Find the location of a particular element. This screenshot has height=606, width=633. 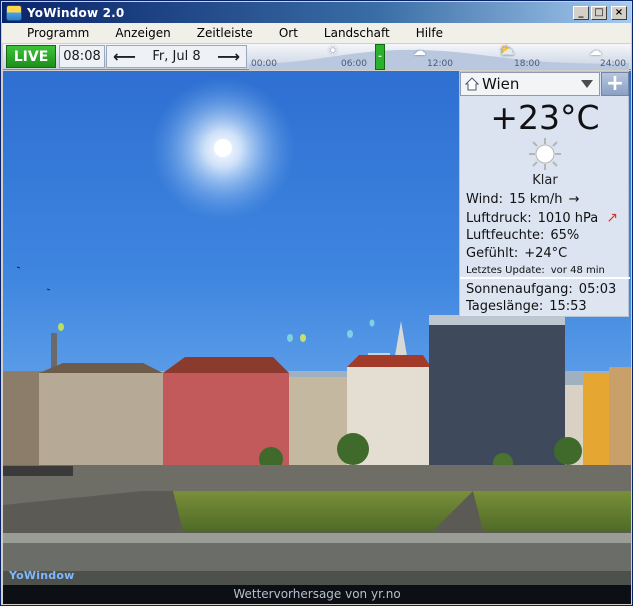

timeline-tick-6: 06:00 is located at coordinates (354, 64).